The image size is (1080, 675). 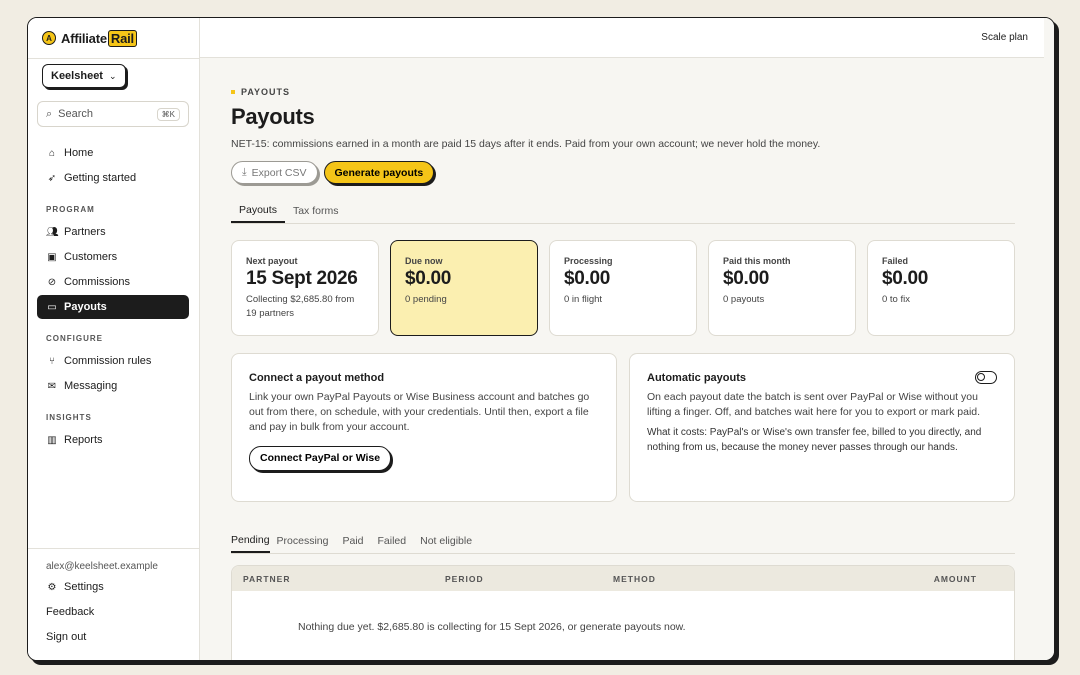 I want to click on column-amount: AMOUNT, so click(x=955, y=579).